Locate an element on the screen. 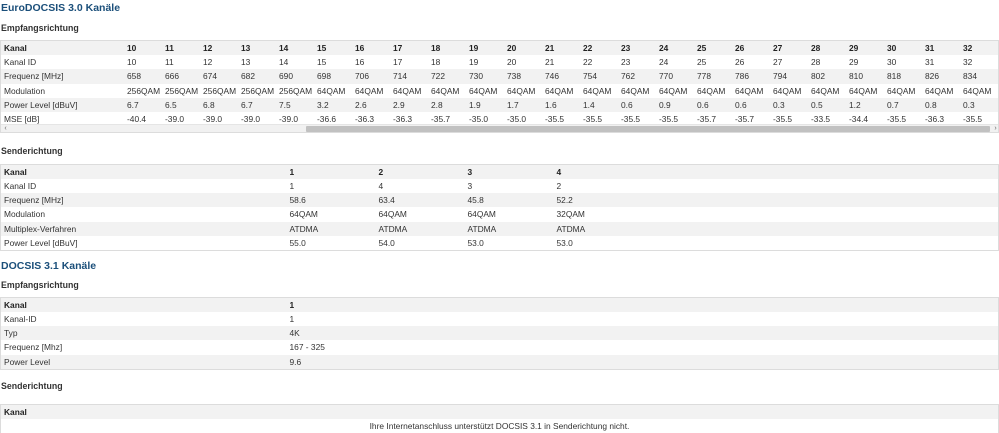  table-cell: 20 is located at coordinates (523, 62).